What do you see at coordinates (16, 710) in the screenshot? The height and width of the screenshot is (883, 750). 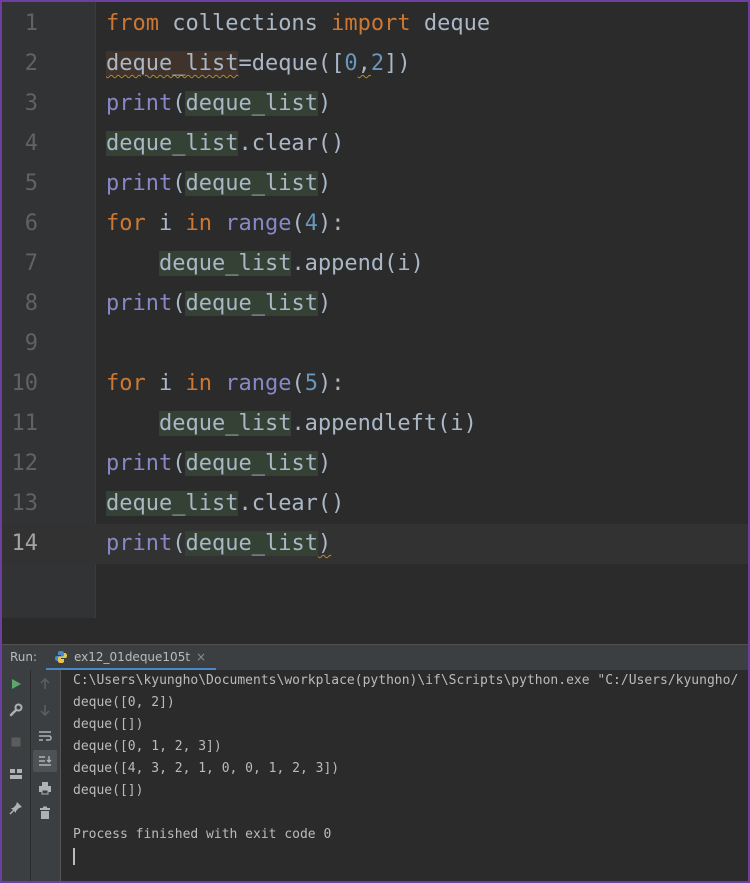 I see `wrench-icon` at bounding box center [16, 710].